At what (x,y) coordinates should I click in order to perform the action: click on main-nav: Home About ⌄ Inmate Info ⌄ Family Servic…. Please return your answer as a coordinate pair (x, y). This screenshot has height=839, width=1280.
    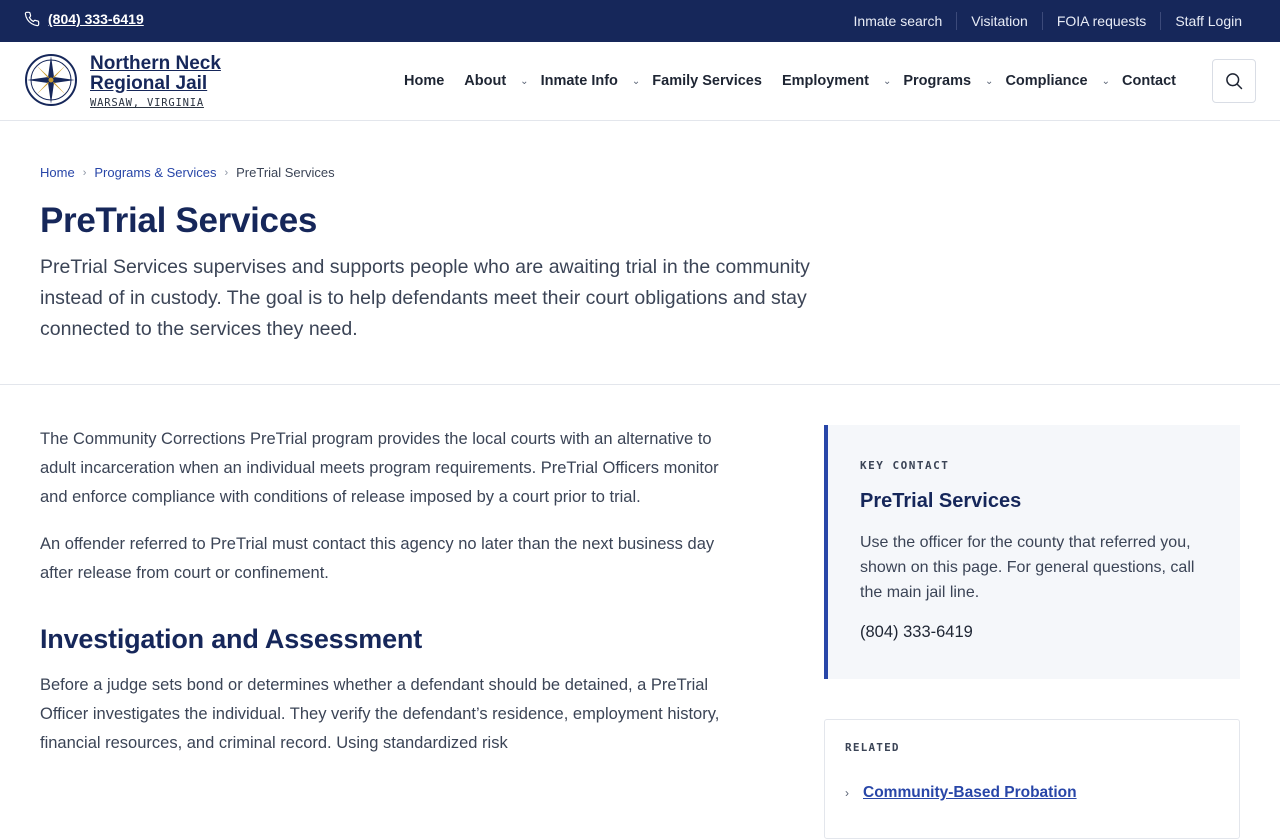
    Looking at the image, I should click on (800, 81).